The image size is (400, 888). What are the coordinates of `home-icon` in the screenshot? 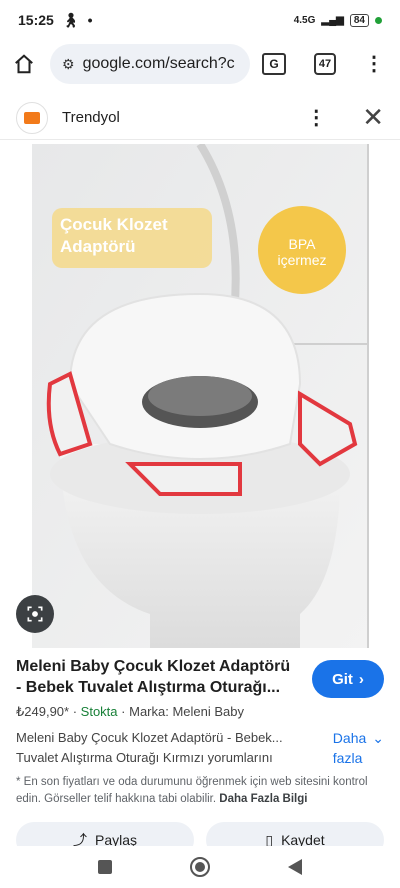 It's located at (24, 64).